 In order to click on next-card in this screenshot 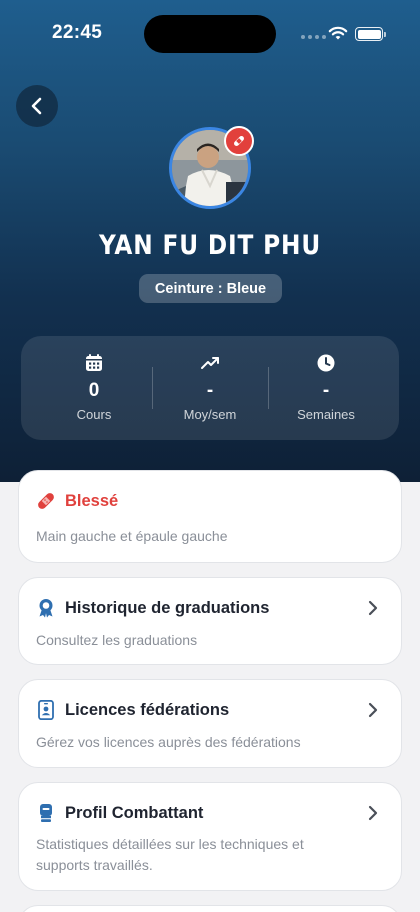, I will do `click(210, 908)`.